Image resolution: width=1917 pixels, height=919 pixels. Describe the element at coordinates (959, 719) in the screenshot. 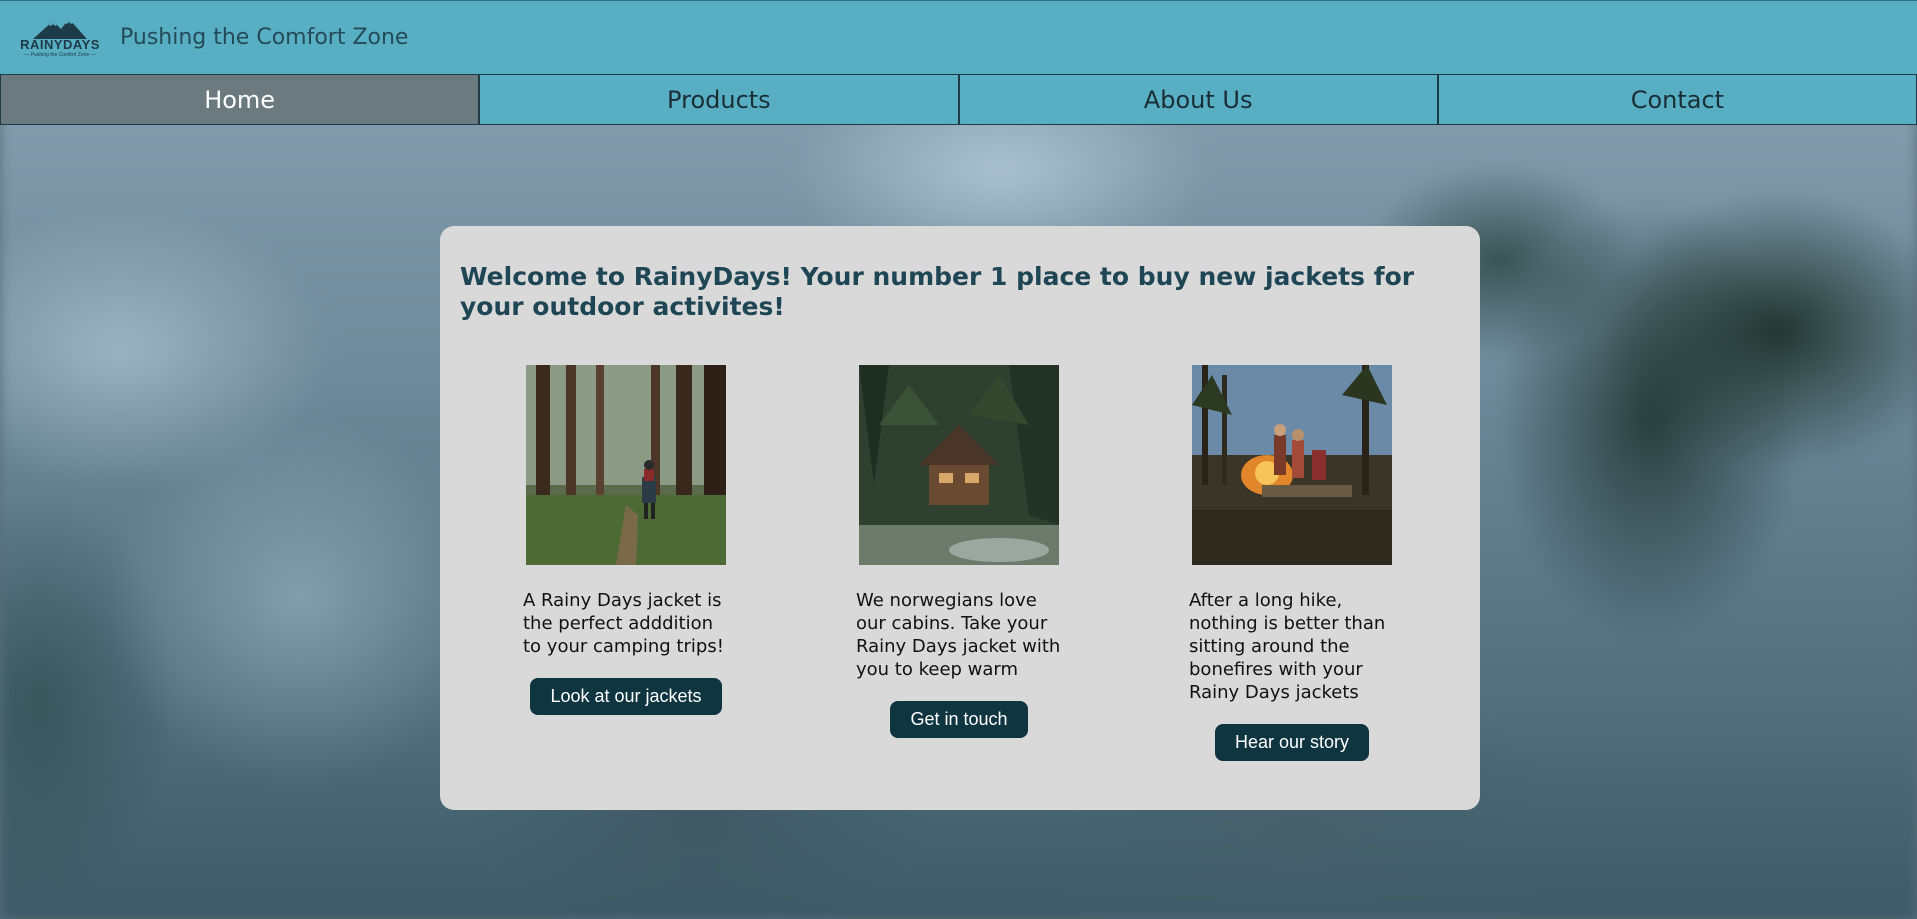

I see `get-in-touch-button: Get in touch` at that location.